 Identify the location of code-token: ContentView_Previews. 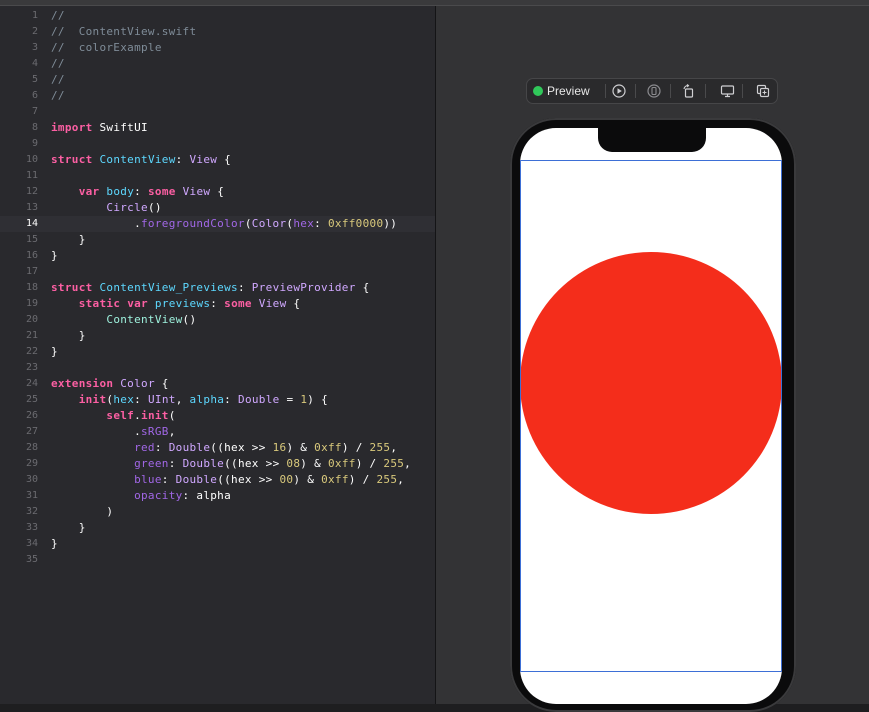
(168, 287).